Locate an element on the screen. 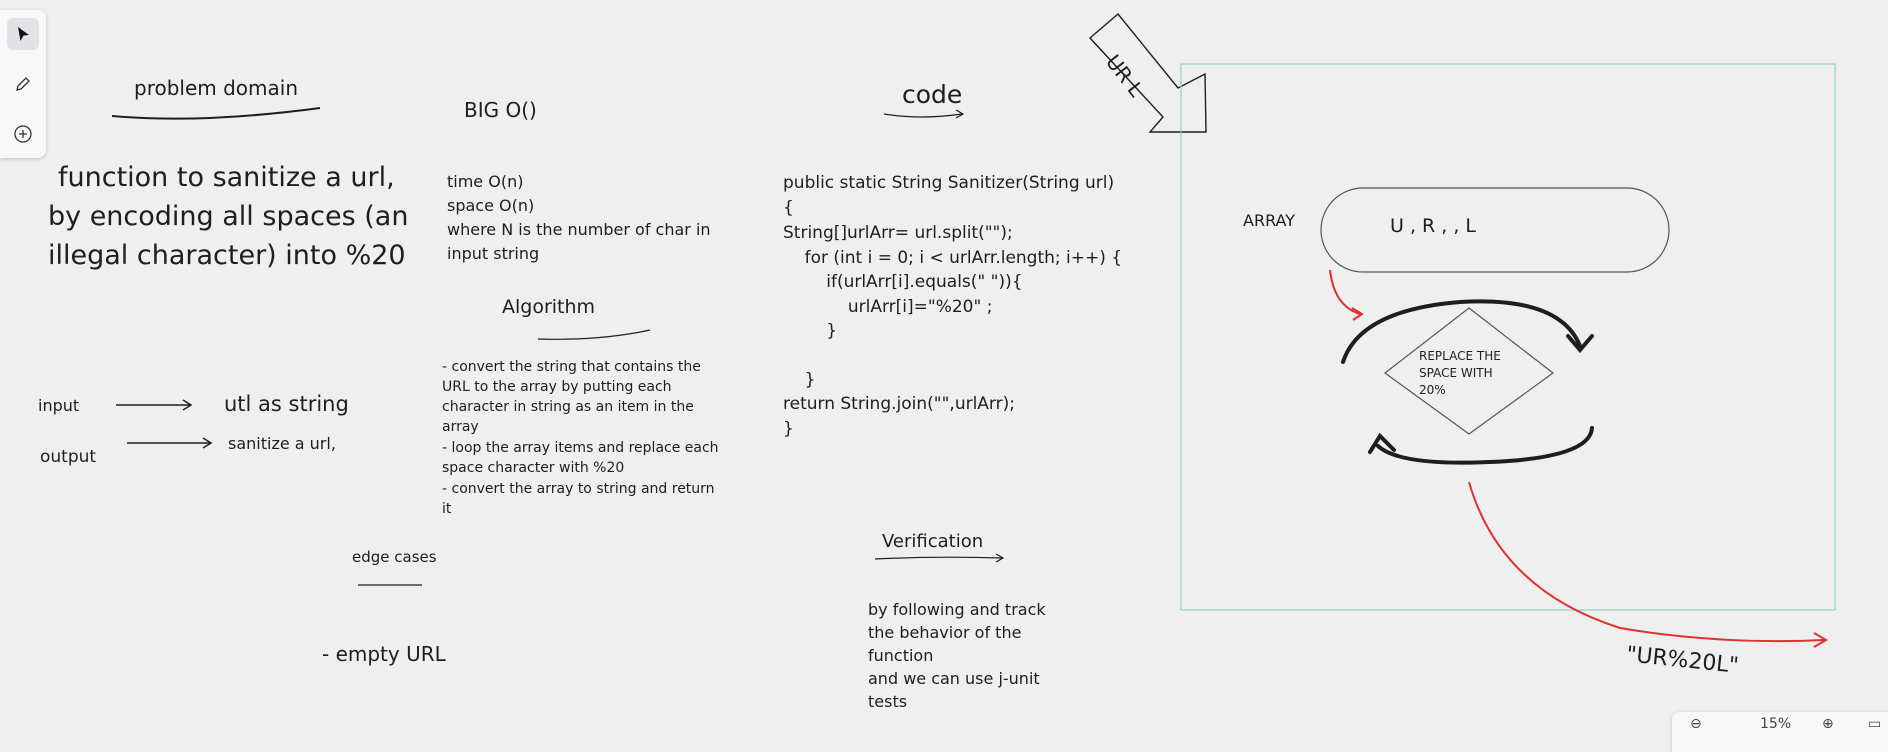 The width and height of the screenshot is (1888, 752). edge-case-item: - empty URL is located at coordinates (384, 654).